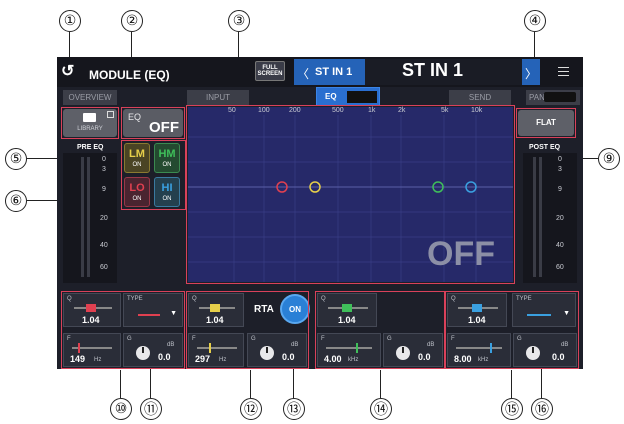  What do you see at coordinates (560, 245) in the screenshot?
I see `post-scale-40: 40` at bounding box center [560, 245].